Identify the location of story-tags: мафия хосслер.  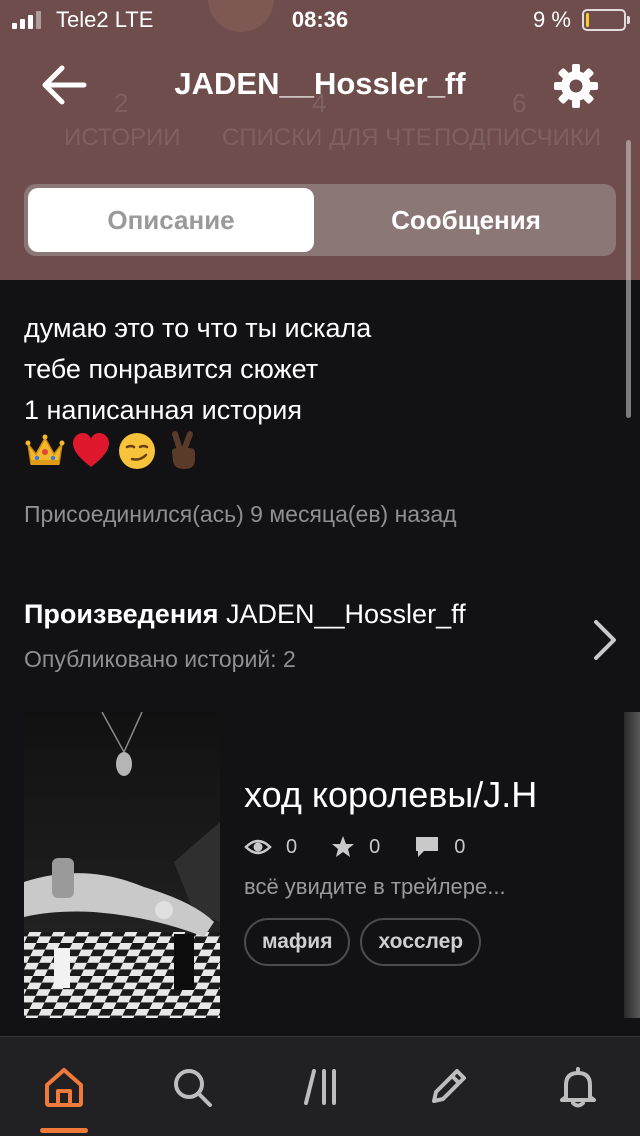
(363, 942).